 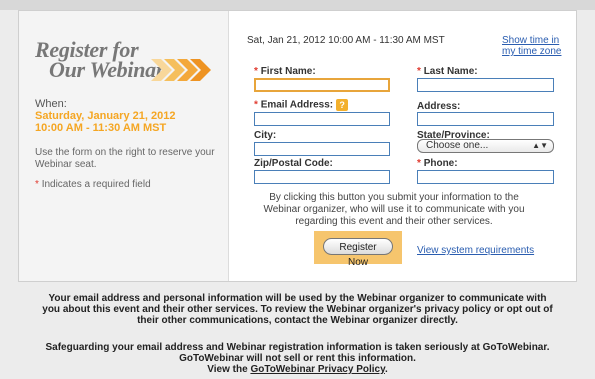 I want to click on webinar-logo: Register for Our Webinar, so click(x=125, y=61).